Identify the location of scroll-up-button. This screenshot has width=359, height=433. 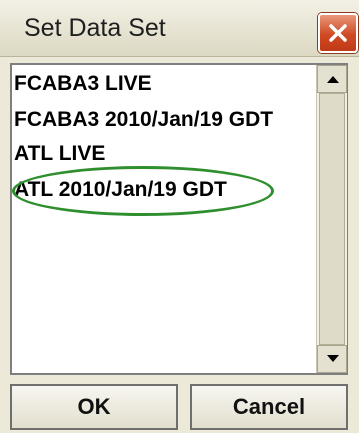
(332, 79).